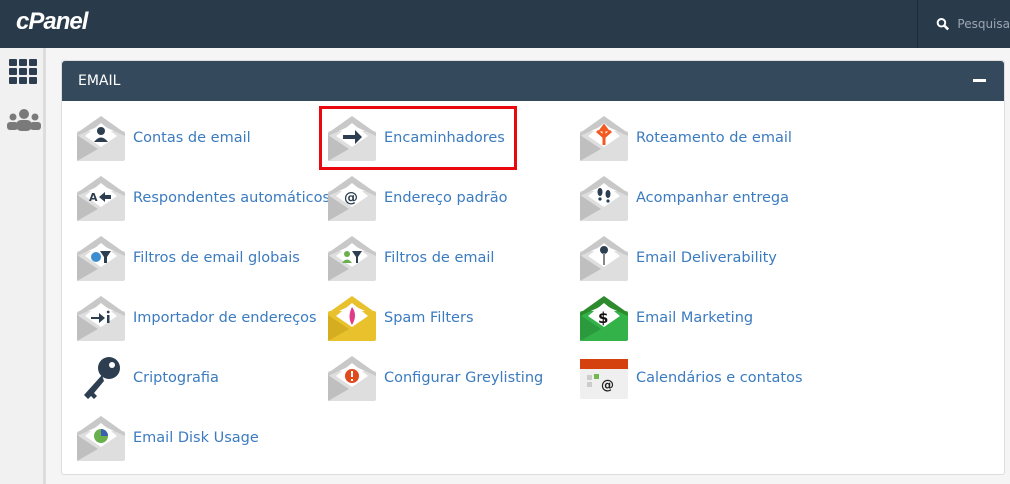 This screenshot has height=484, width=1010. What do you see at coordinates (101, 198) in the screenshot?
I see `reply-icon: A` at bounding box center [101, 198].